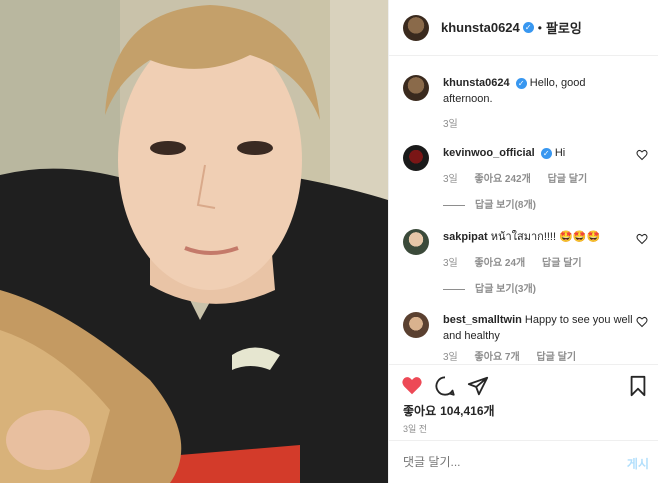 The image size is (658, 483). I want to click on view-replies-label: 답글 보기(8개), so click(505, 205).